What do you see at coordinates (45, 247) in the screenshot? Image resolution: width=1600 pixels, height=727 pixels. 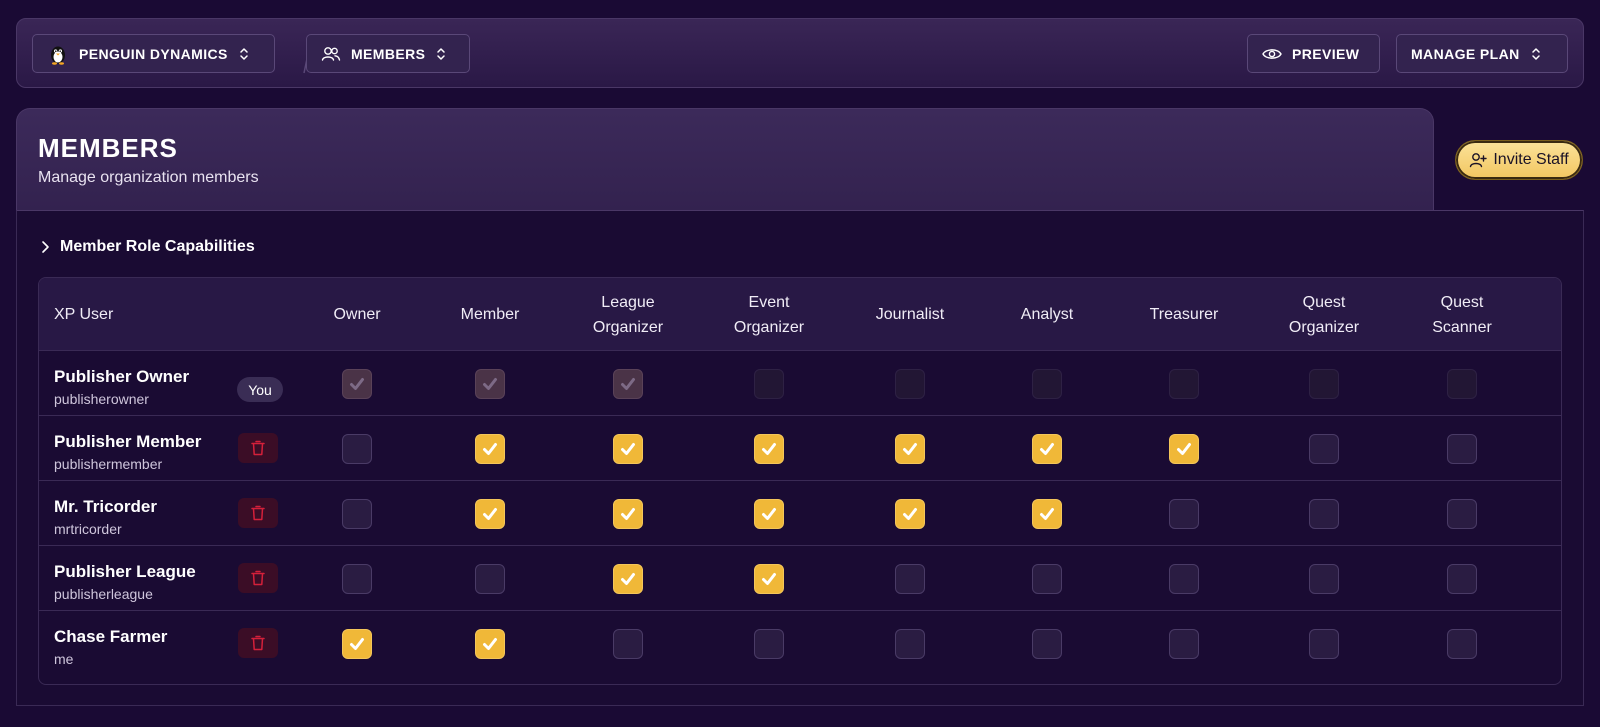 I see `chevron-right-icon` at bounding box center [45, 247].